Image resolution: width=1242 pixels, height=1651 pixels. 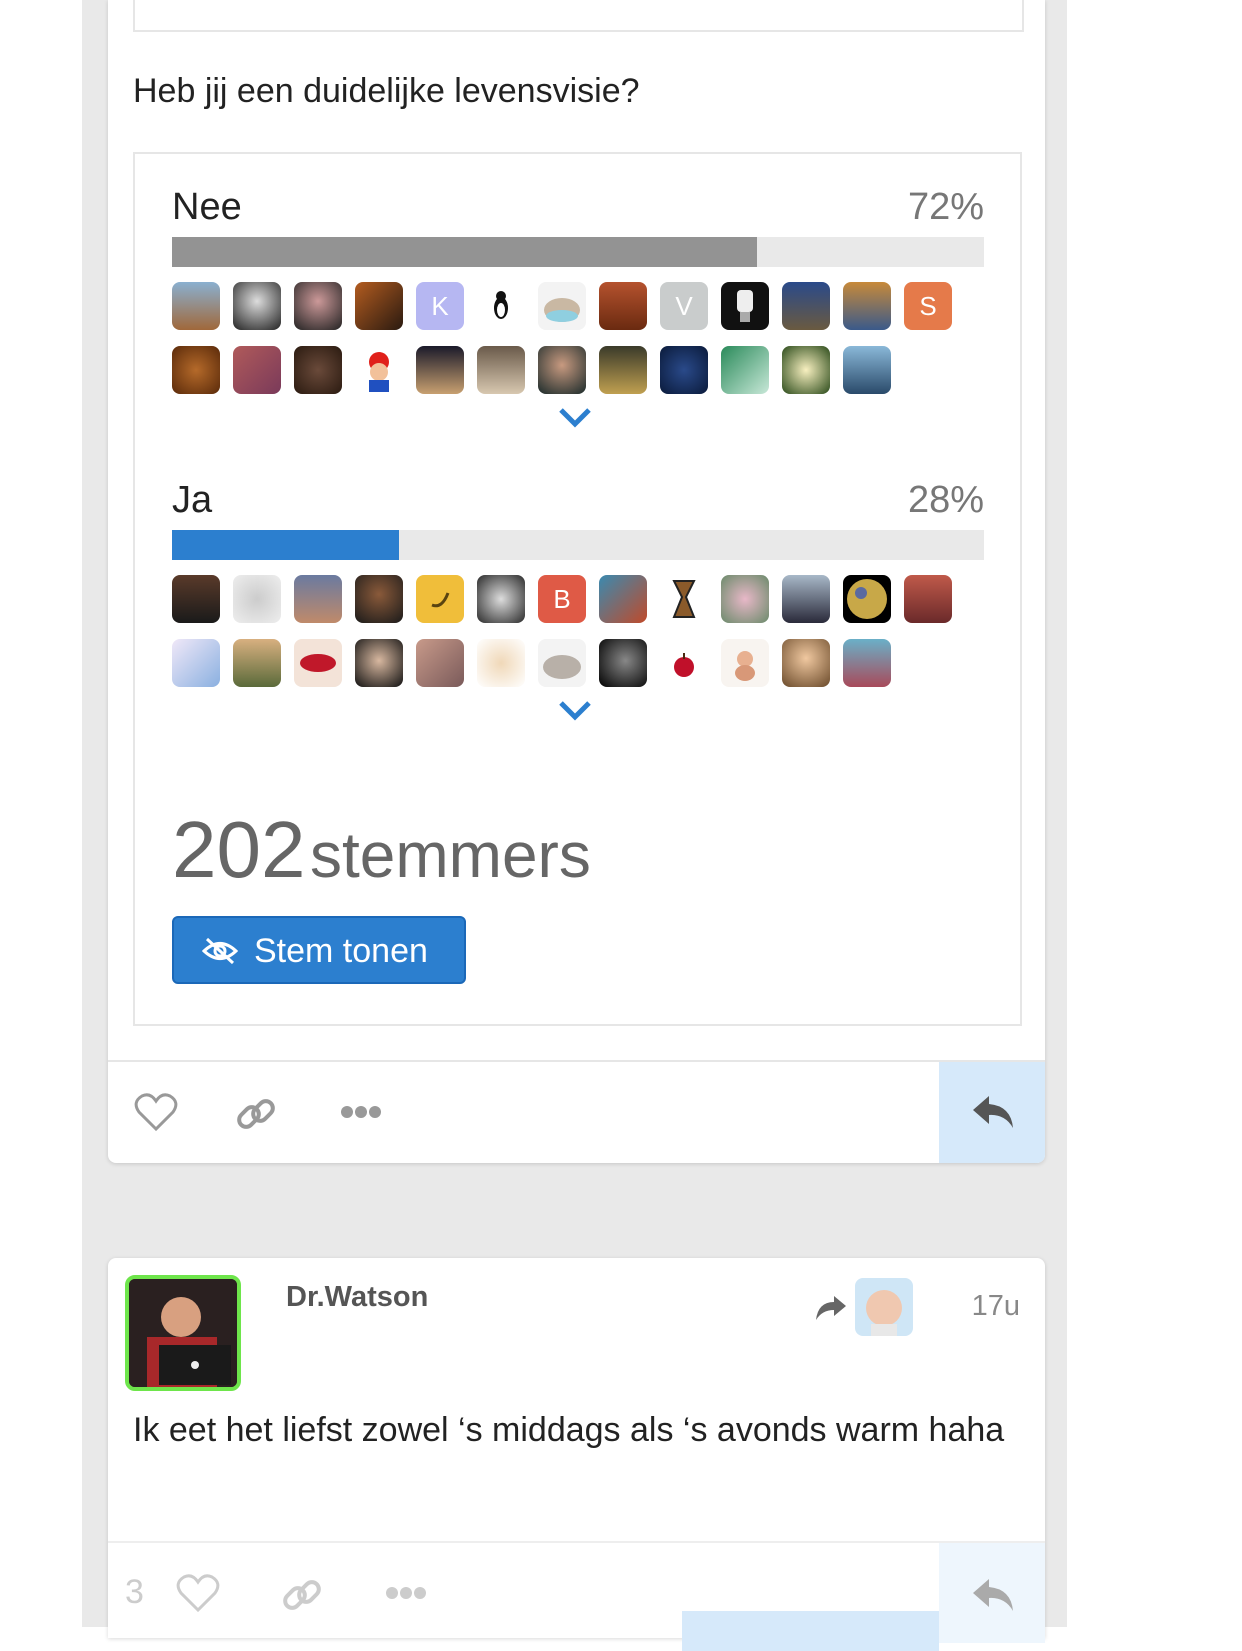 I want to click on voter-avatar-lips, so click(x=318, y=663).